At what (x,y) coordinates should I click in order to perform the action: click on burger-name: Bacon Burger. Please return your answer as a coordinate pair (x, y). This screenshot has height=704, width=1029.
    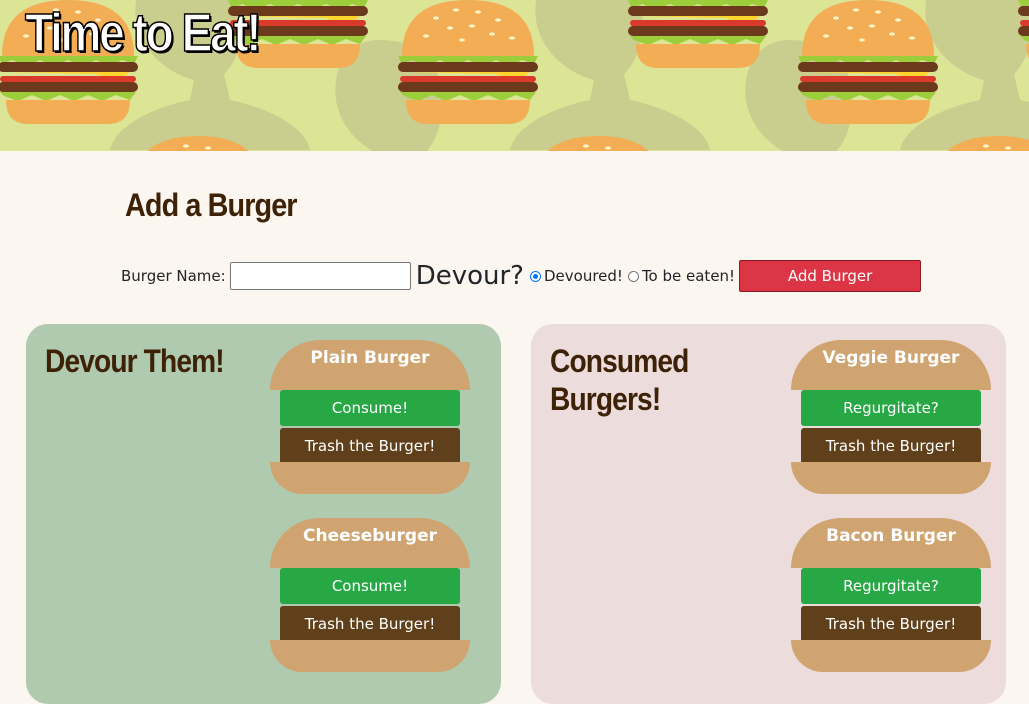
    Looking at the image, I should click on (891, 536).